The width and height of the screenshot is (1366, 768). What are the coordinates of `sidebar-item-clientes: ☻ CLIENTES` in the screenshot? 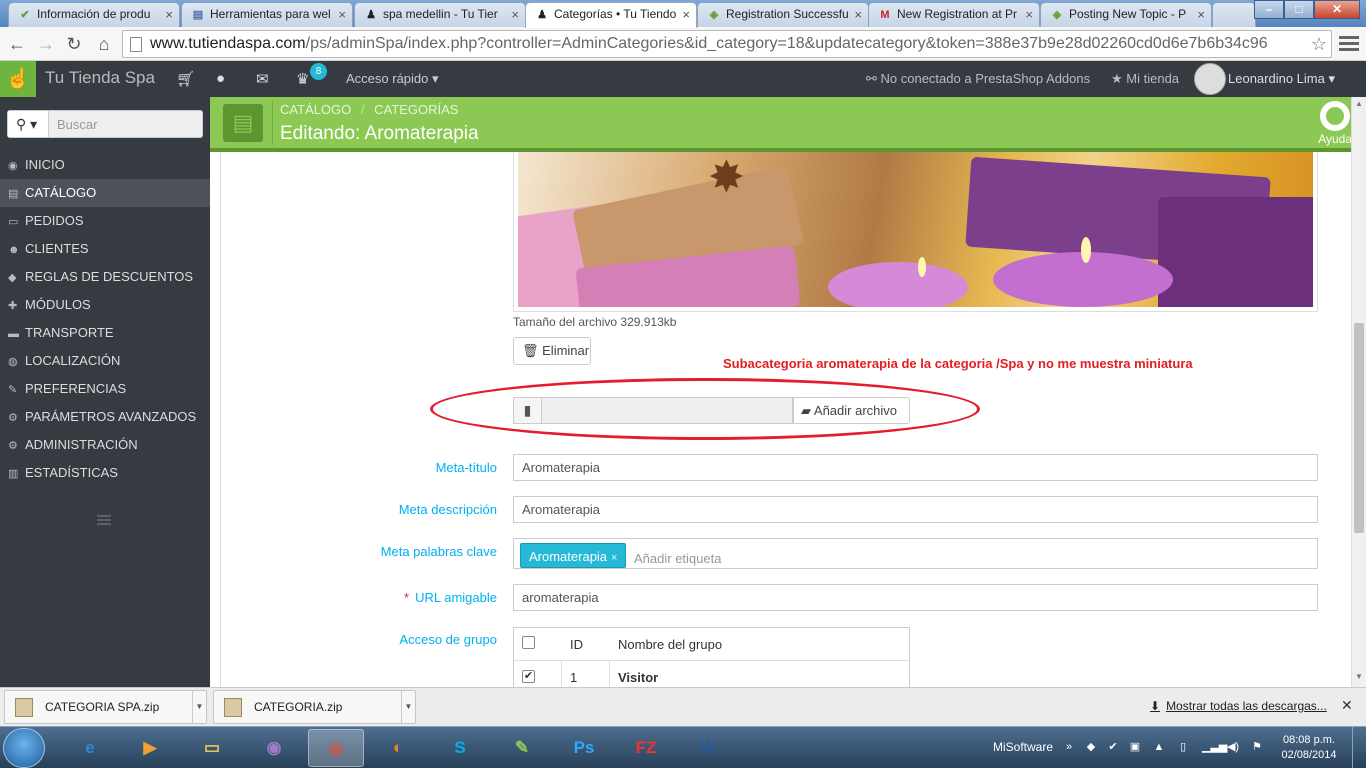 It's located at (105, 249).